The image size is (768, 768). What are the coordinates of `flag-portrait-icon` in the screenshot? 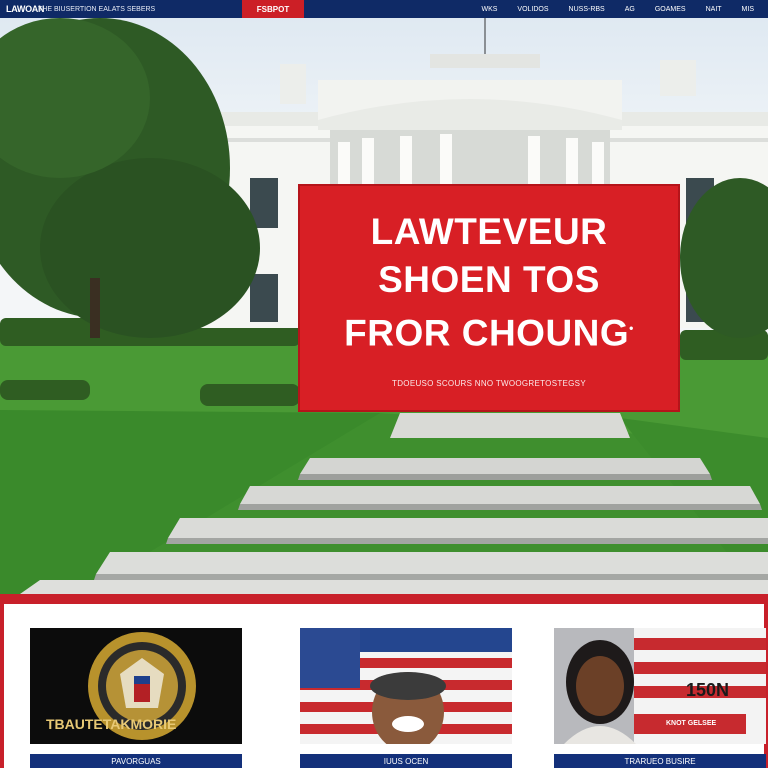 It's located at (406, 686).